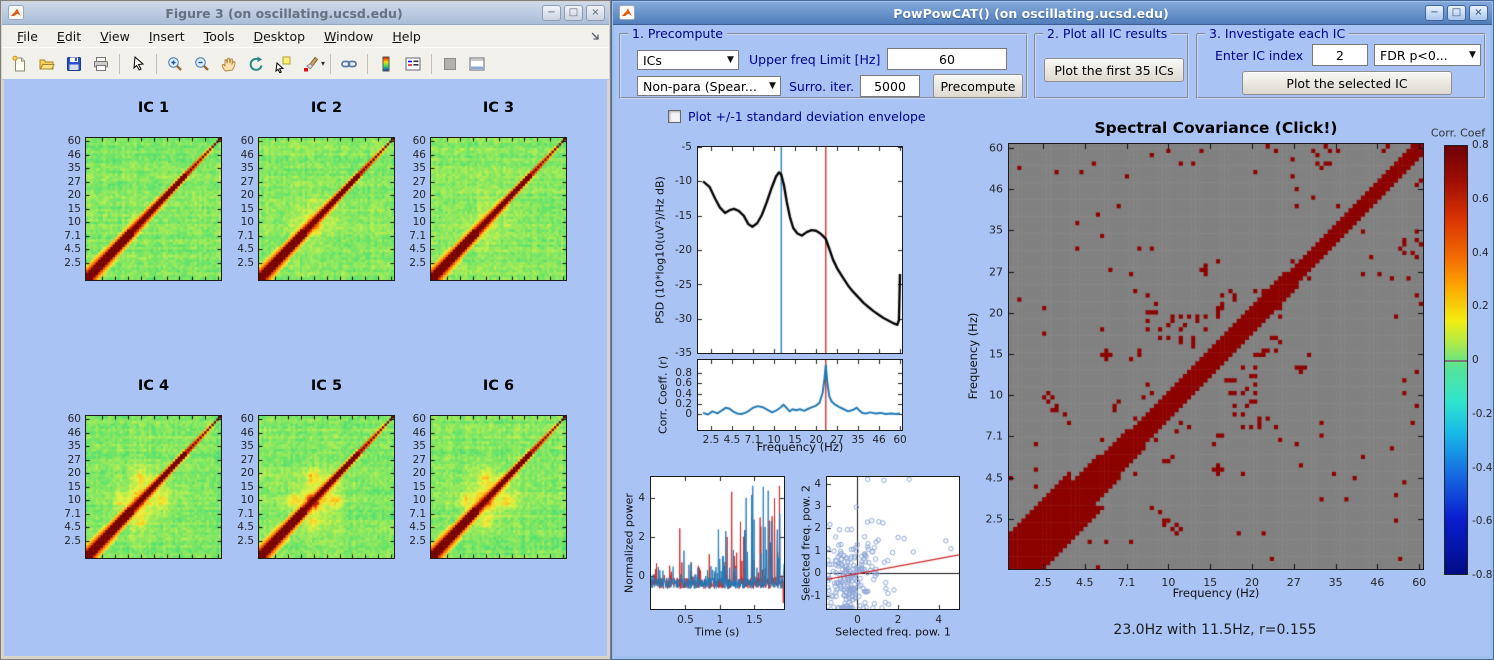 This screenshot has height=660, width=1494. Describe the element at coordinates (413, 64) in the screenshot. I see `insert-legend-icon` at that location.